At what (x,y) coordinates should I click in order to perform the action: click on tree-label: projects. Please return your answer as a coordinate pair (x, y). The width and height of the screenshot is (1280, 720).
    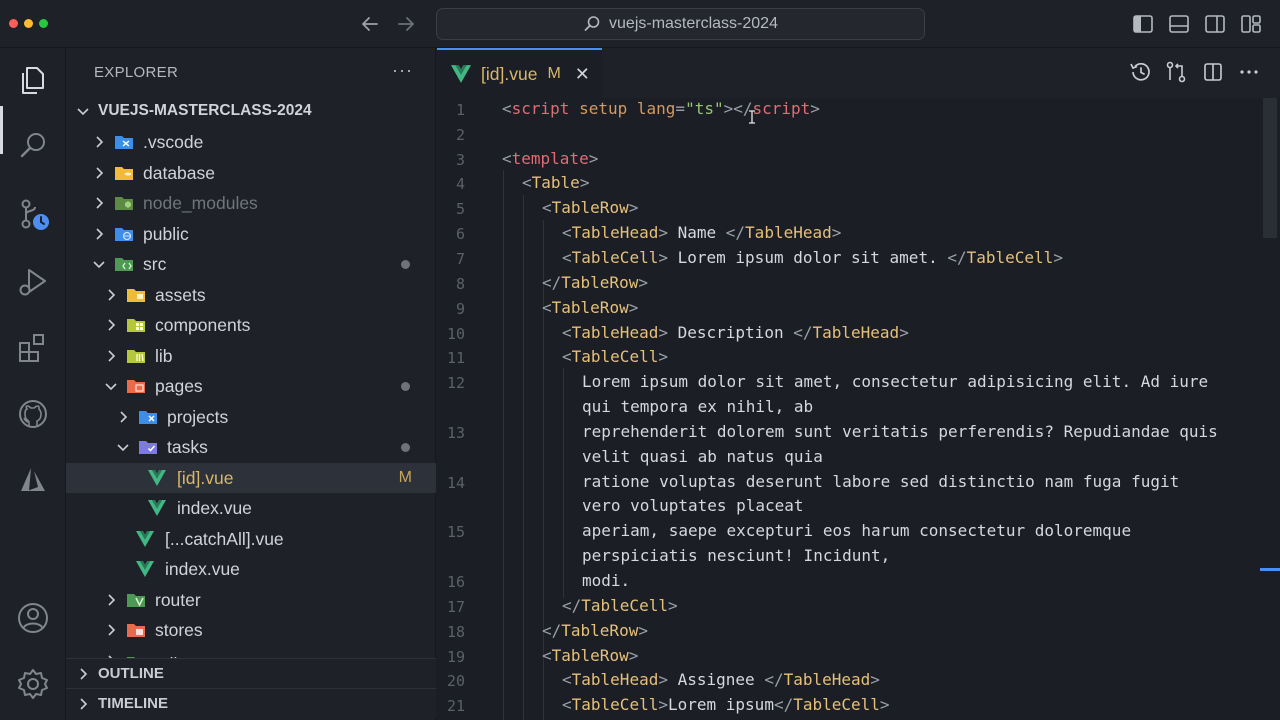
    Looking at the image, I should click on (198, 416).